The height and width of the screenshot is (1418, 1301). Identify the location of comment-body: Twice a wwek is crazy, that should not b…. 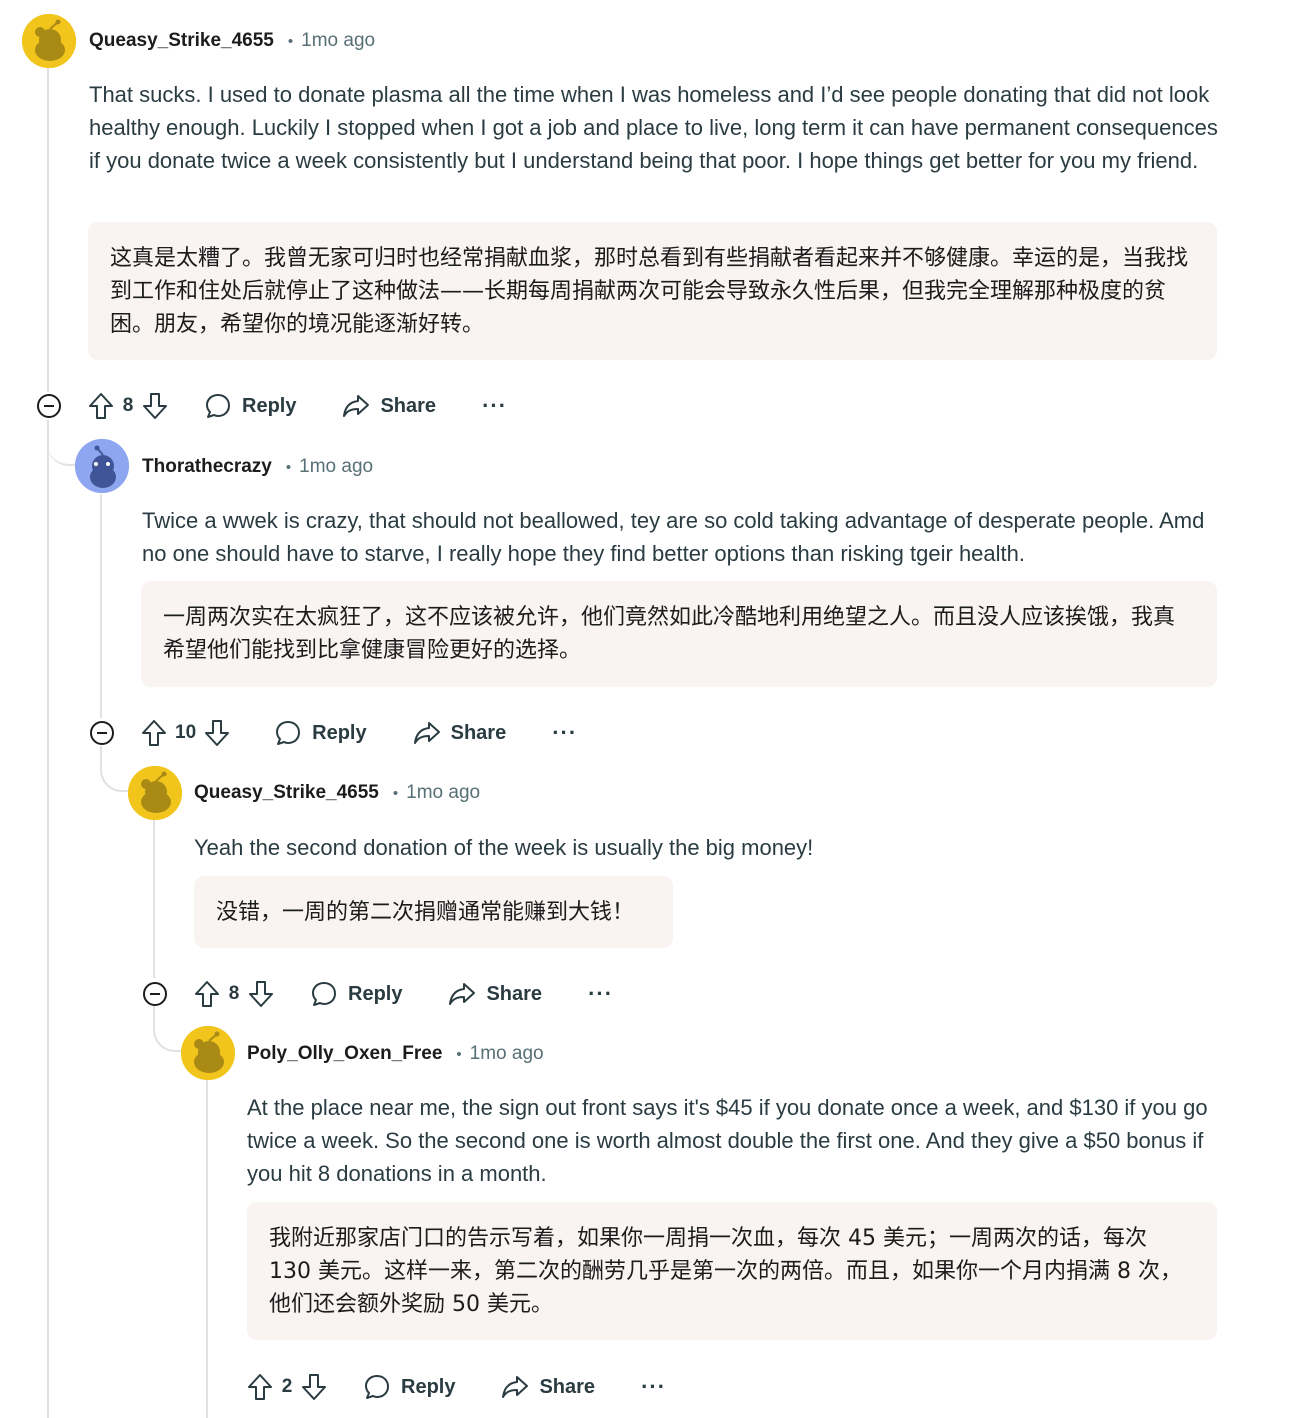
(673, 537).